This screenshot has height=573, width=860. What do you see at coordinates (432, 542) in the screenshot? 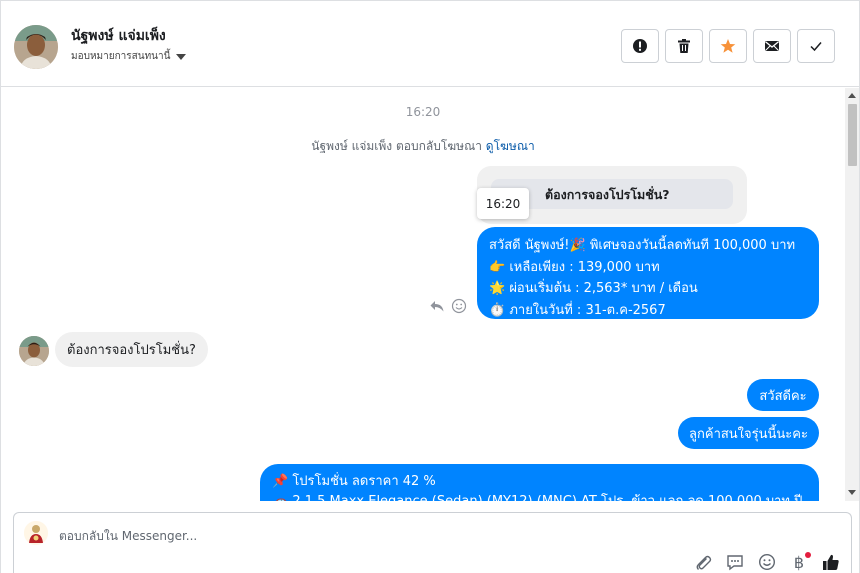
I see `message-composer: ตอบกลับใน Messenger... ฿` at bounding box center [432, 542].